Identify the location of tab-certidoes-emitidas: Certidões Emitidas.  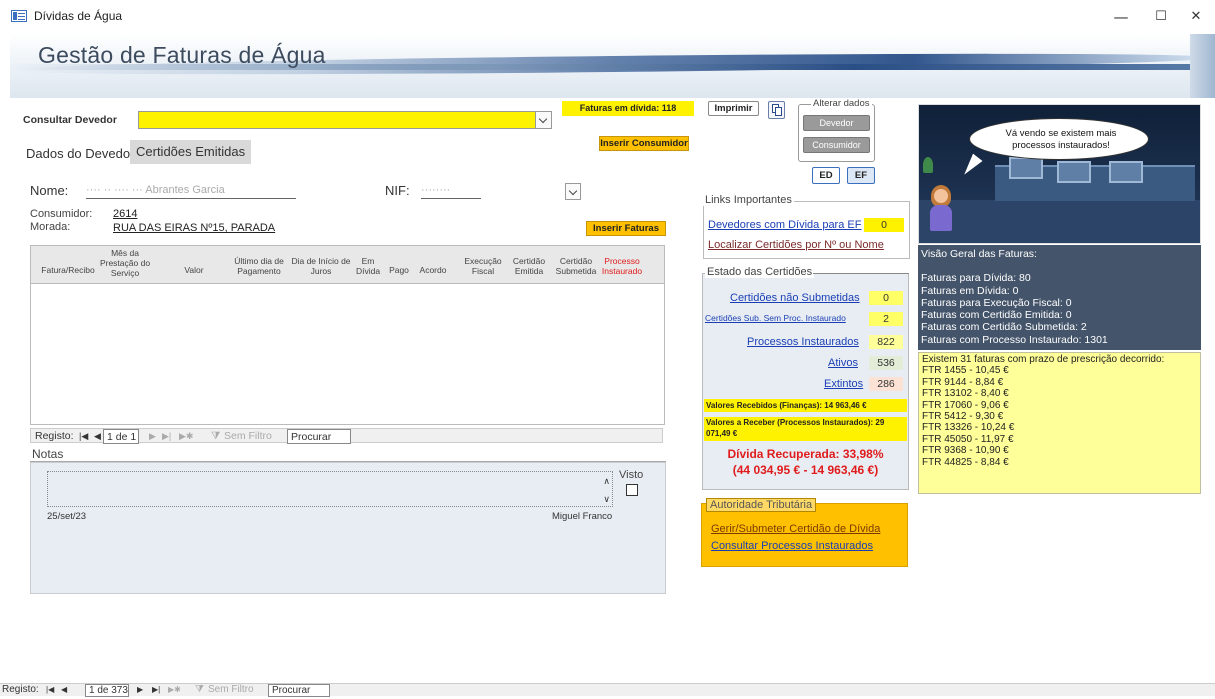
(191, 152).